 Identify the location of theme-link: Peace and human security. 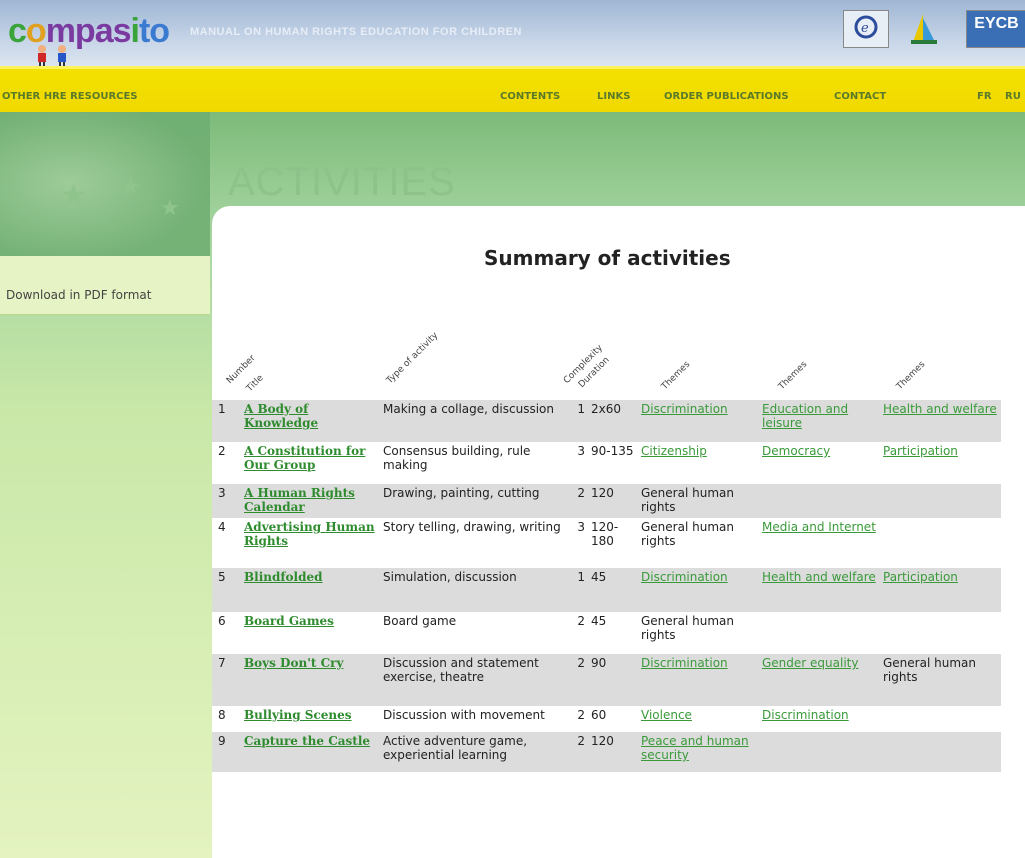
(695, 748).